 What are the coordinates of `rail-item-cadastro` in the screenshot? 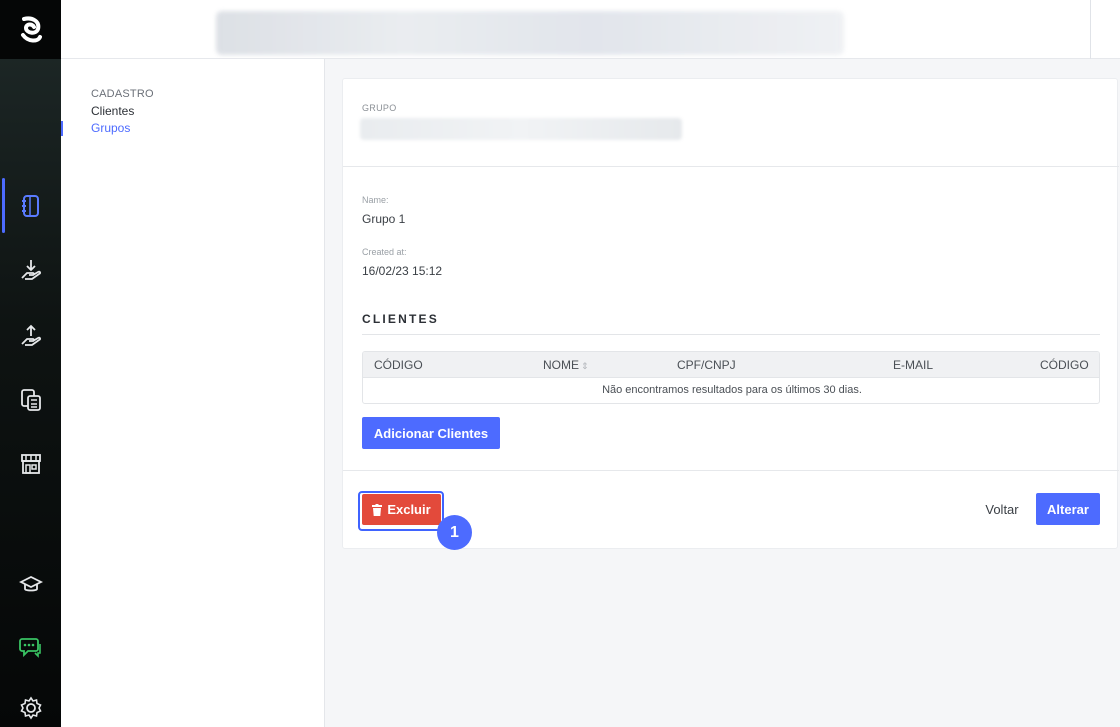 It's located at (30, 206).